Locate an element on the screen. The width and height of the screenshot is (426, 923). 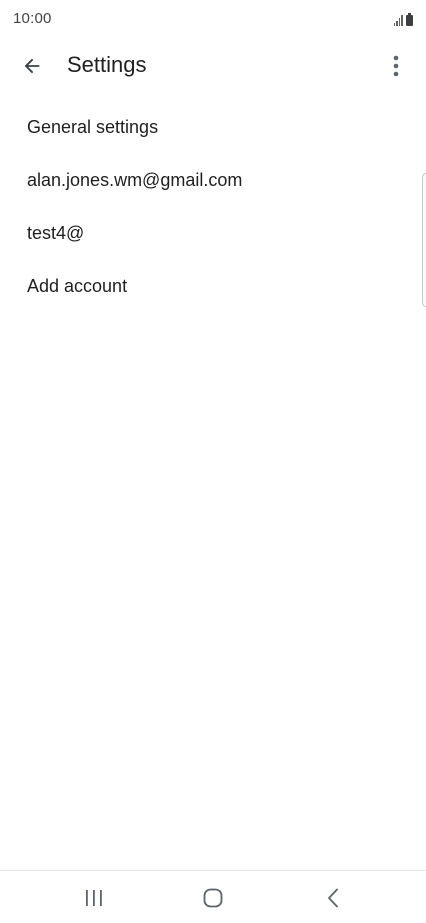
navigation-bar is located at coordinates (213, 896).